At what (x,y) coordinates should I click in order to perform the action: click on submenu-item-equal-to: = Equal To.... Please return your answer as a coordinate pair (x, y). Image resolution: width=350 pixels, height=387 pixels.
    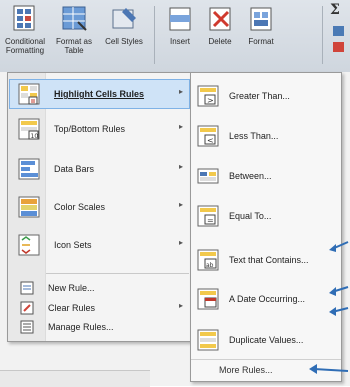
    Looking at the image, I should click on (266, 216).